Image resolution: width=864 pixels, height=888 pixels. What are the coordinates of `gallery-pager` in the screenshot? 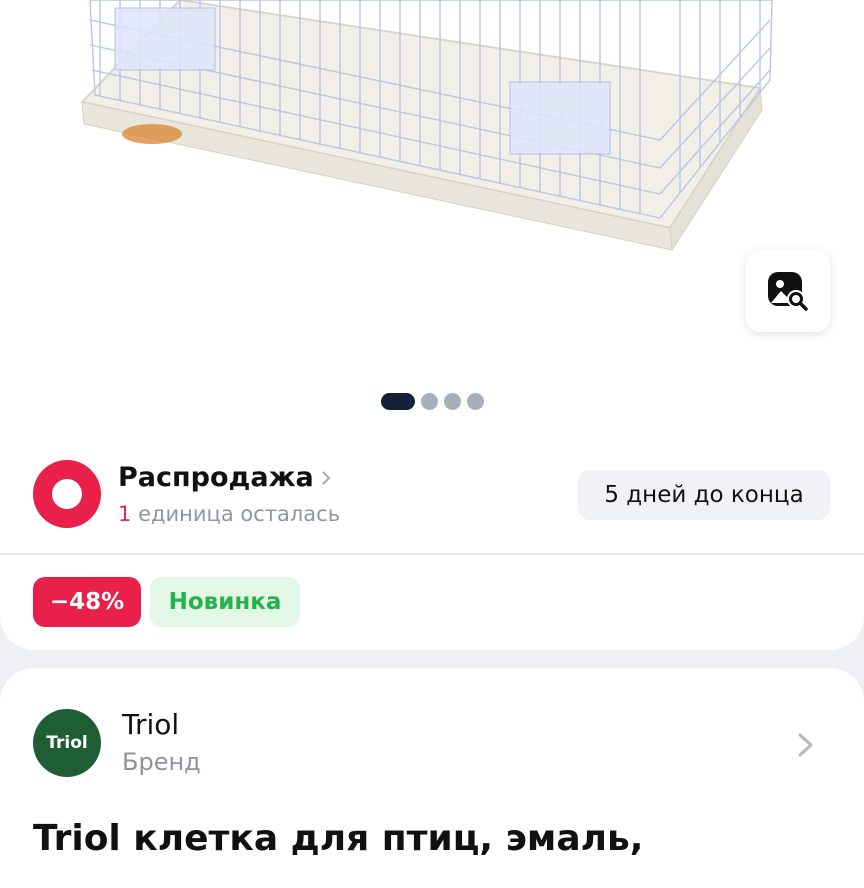 It's located at (432, 401).